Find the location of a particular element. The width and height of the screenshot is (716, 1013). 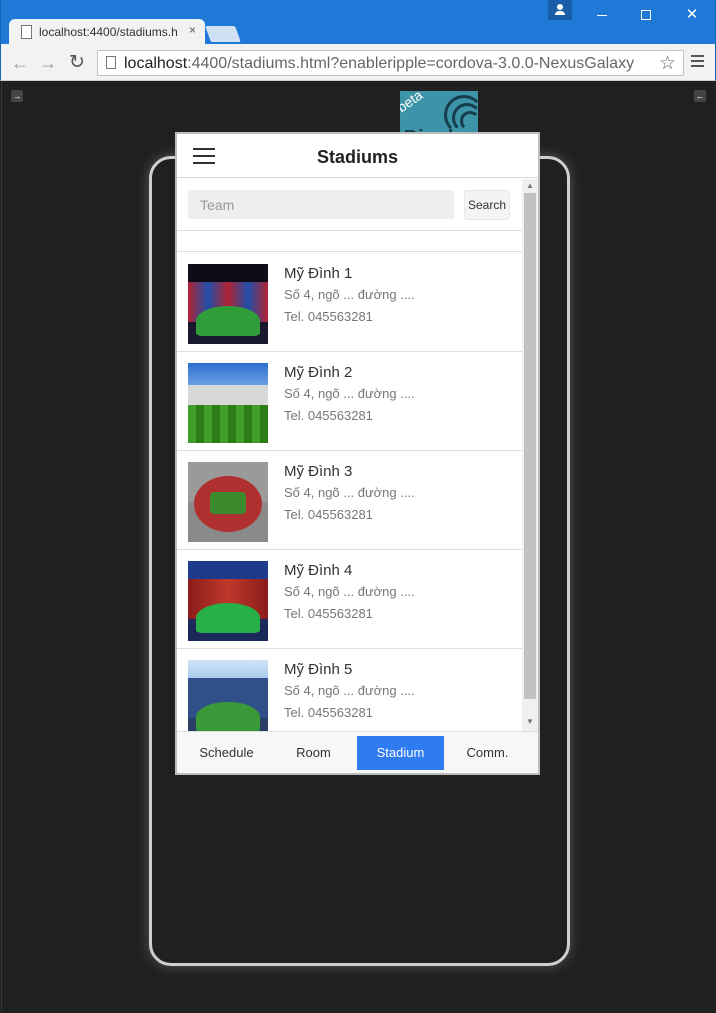

reload-icon: ↻ is located at coordinates (77, 63).